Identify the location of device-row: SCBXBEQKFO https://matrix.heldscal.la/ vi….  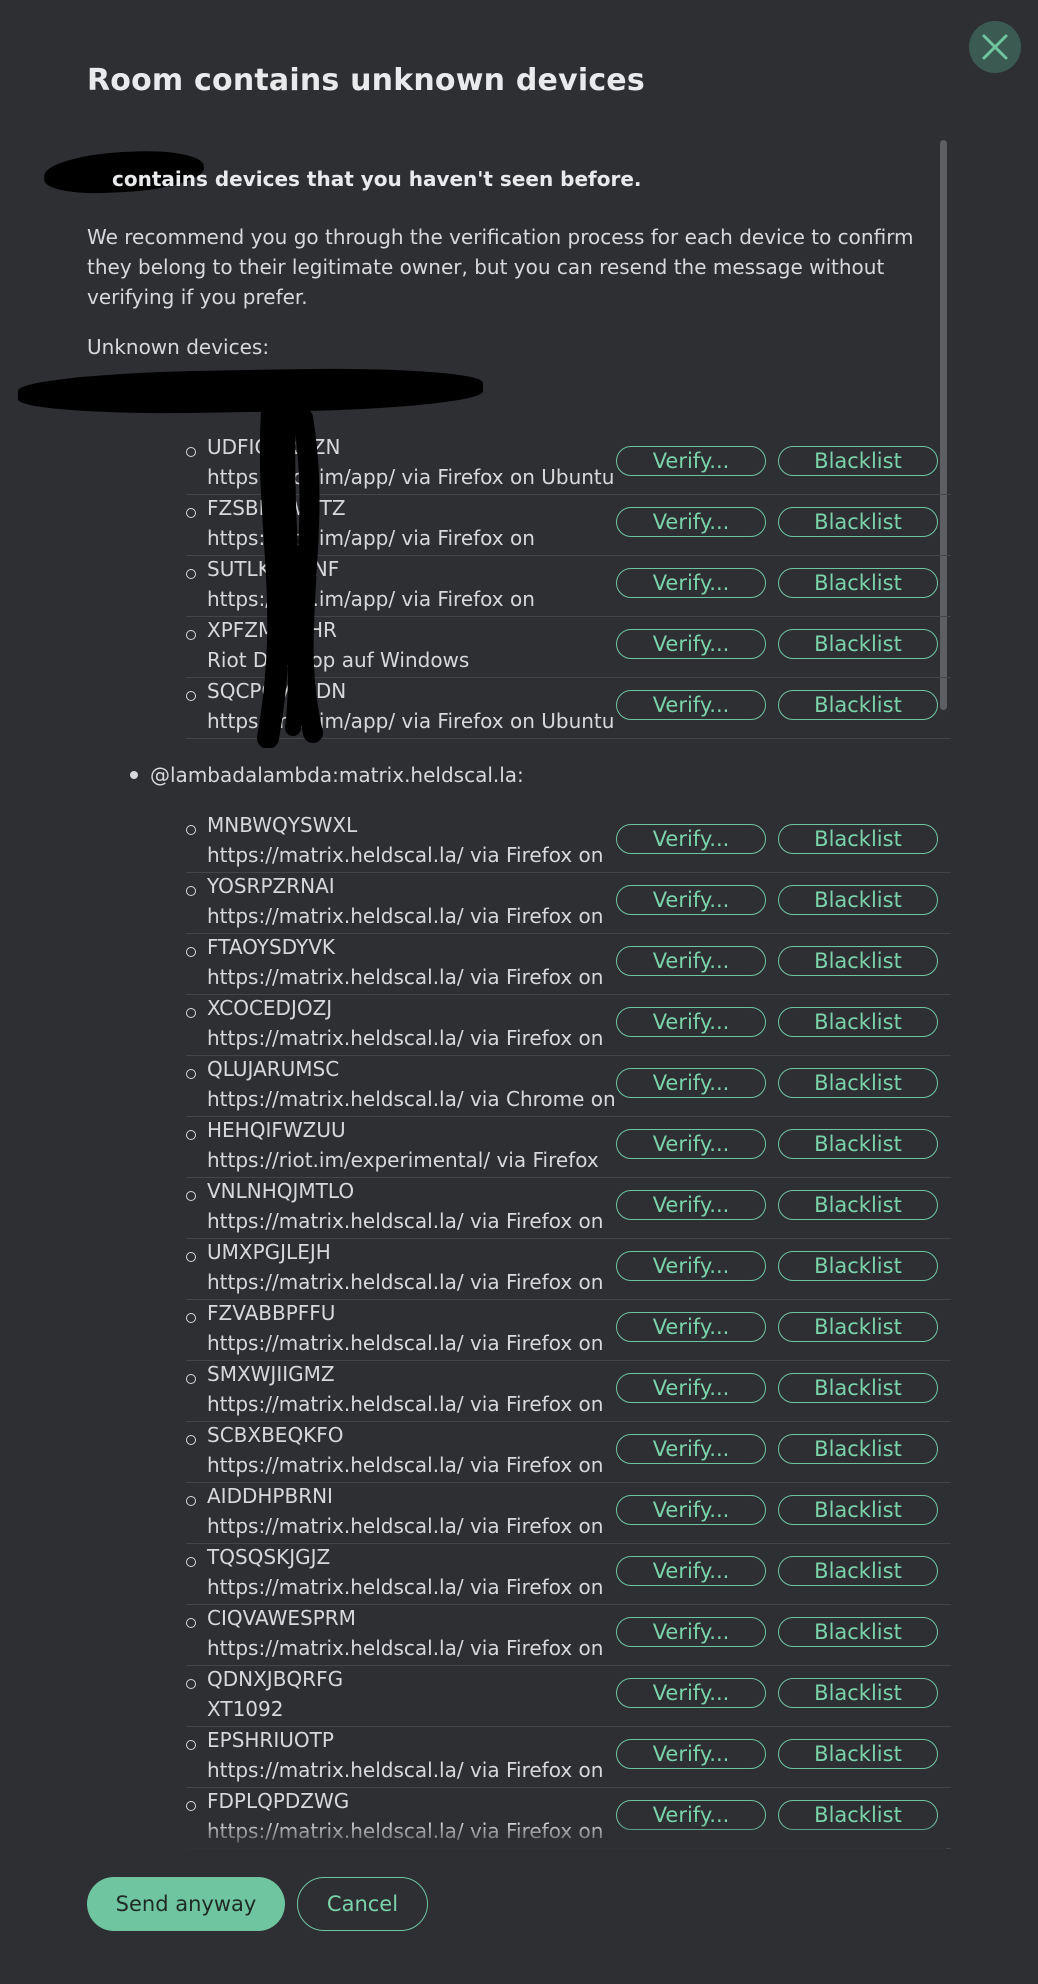
(568, 1452).